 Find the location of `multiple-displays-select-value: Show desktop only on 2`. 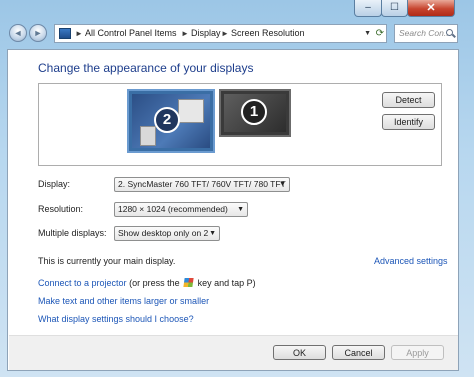

multiple-displays-select-value: Show desktop only on 2 is located at coordinates (163, 233).